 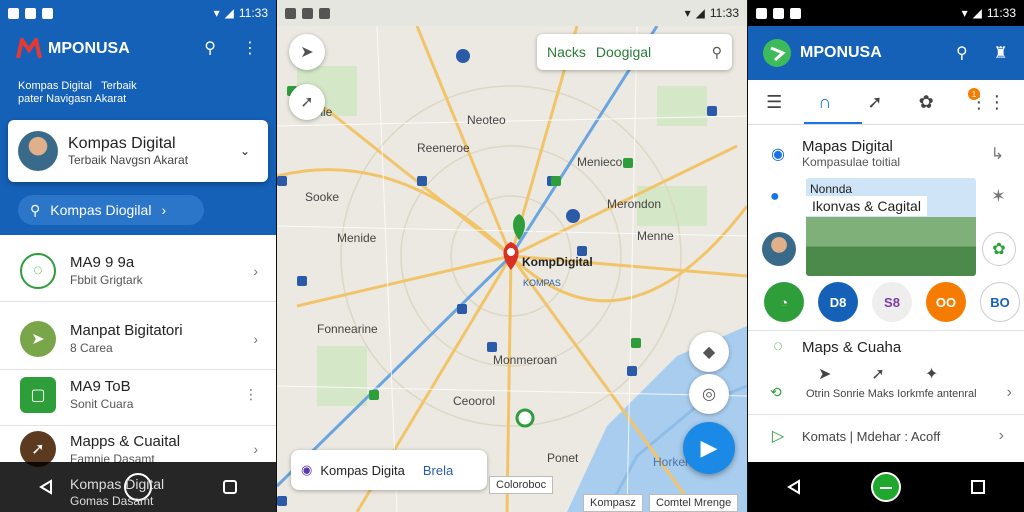 What do you see at coordinates (877, 374) in the screenshot?
I see `share-icon: ➚` at bounding box center [877, 374].